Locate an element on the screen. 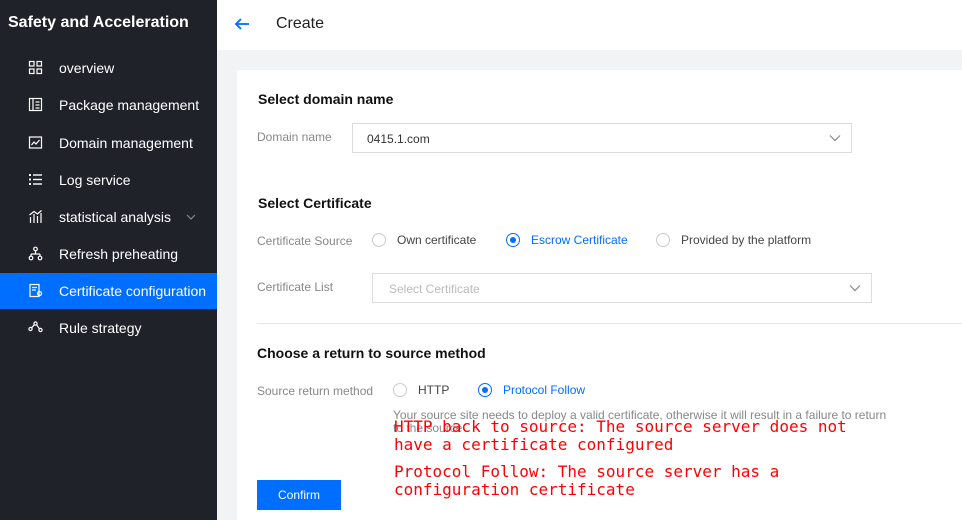 The image size is (962, 520). package-icon is located at coordinates (35, 104).